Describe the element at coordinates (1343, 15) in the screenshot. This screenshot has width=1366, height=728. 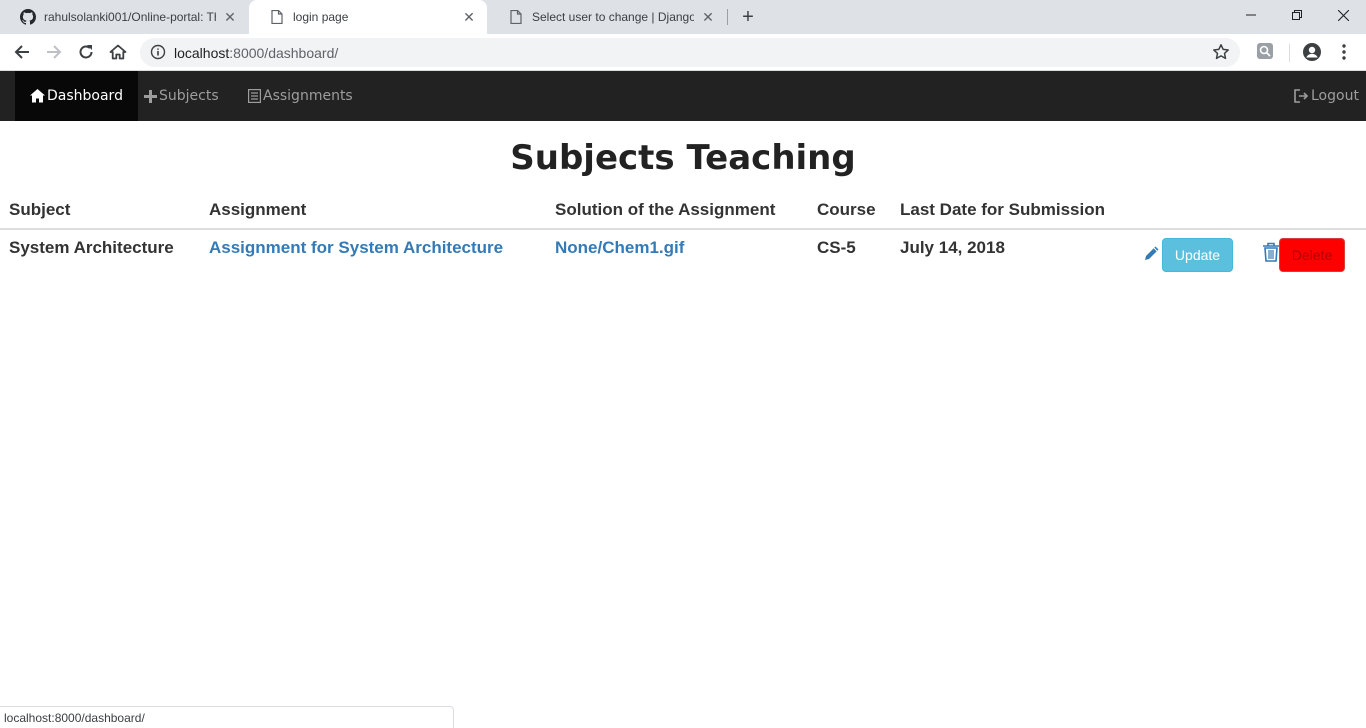
I see `window-close-icon` at that location.